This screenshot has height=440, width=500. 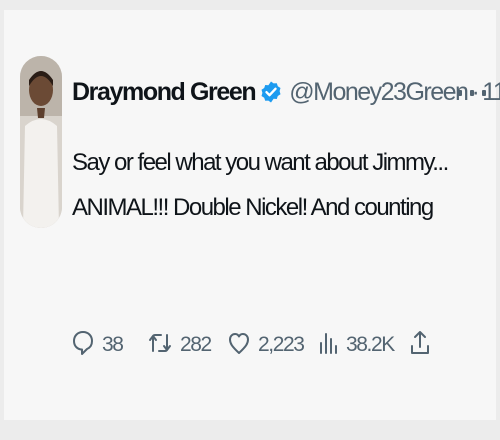 What do you see at coordinates (379, 92) in the screenshot?
I see `author-handle: @Money23Green` at bounding box center [379, 92].